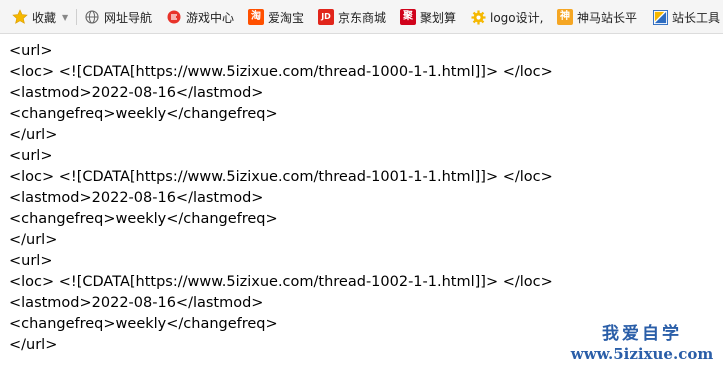 The width and height of the screenshot is (723, 367). What do you see at coordinates (210, 17) in the screenshot?
I see `bookmark-label: 游戏中心` at bounding box center [210, 17].